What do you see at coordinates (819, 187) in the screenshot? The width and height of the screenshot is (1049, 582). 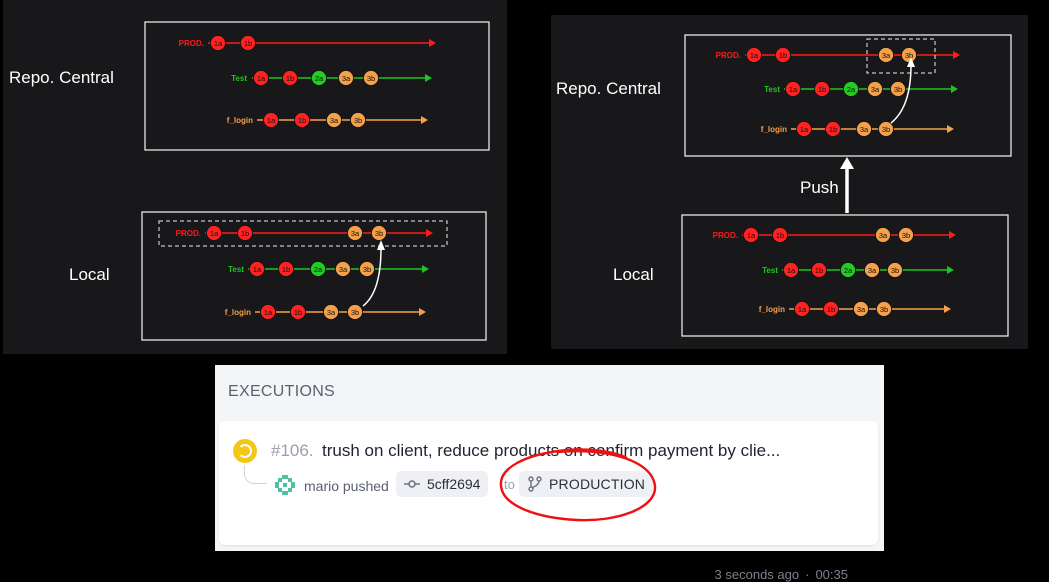 I see `push-label: Push` at bounding box center [819, 187].